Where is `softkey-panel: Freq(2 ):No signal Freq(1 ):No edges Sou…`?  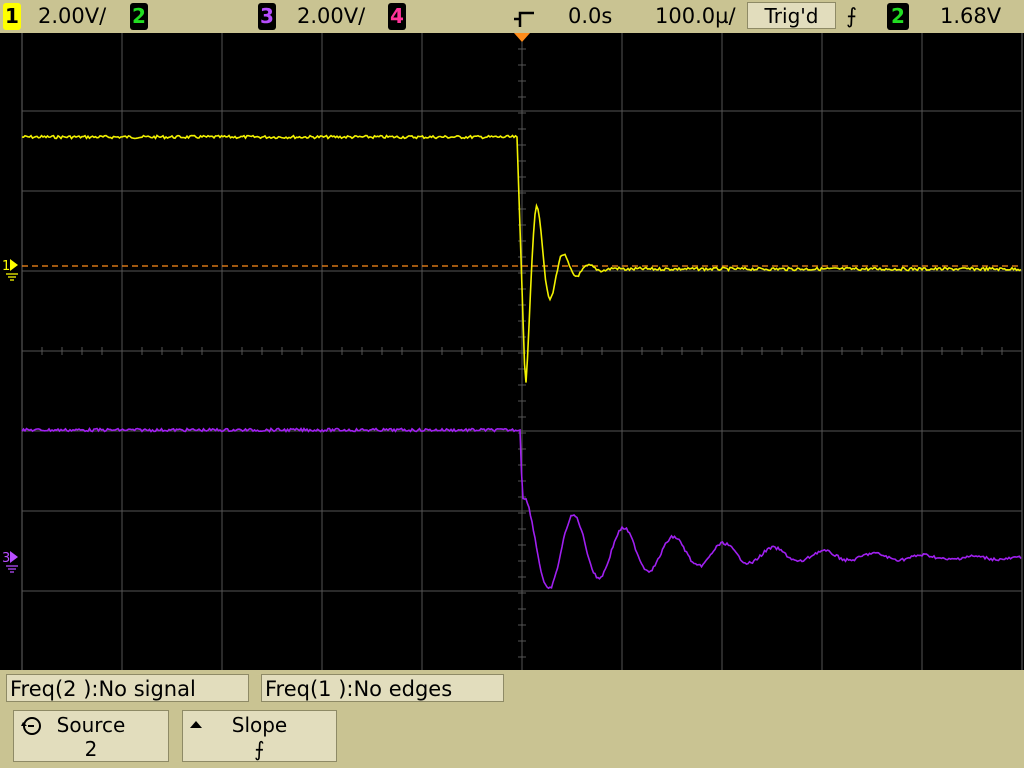
softkey-panel: Freq(2 ):No signal Freq(1 ):No edges Sou… is located at coordinates (512, 719).